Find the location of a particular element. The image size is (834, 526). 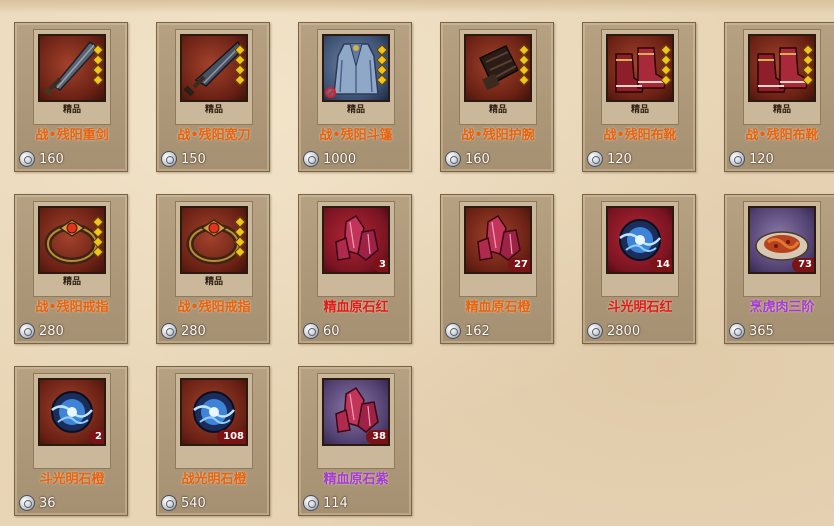

price-row: 36 is located at coordinates (37, 503).